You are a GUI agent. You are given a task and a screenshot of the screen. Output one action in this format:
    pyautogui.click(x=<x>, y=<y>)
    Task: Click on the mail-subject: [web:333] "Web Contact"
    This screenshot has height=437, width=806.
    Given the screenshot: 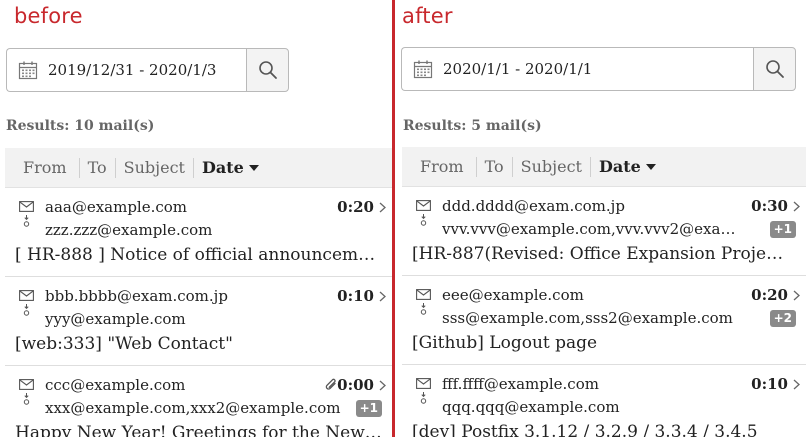 What is the action you would take?
    pyautogui.click(x=124, y=344)
    